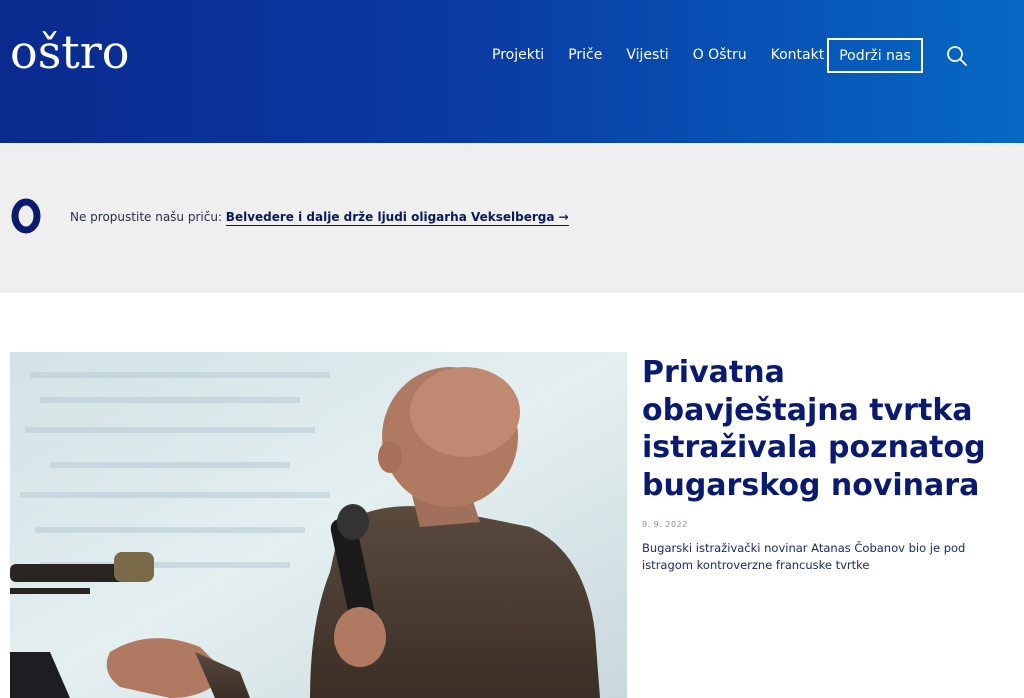 The width and height of the screenshot is (1024, 698). I want to click on site-logo: oštro, so click(69, 52).